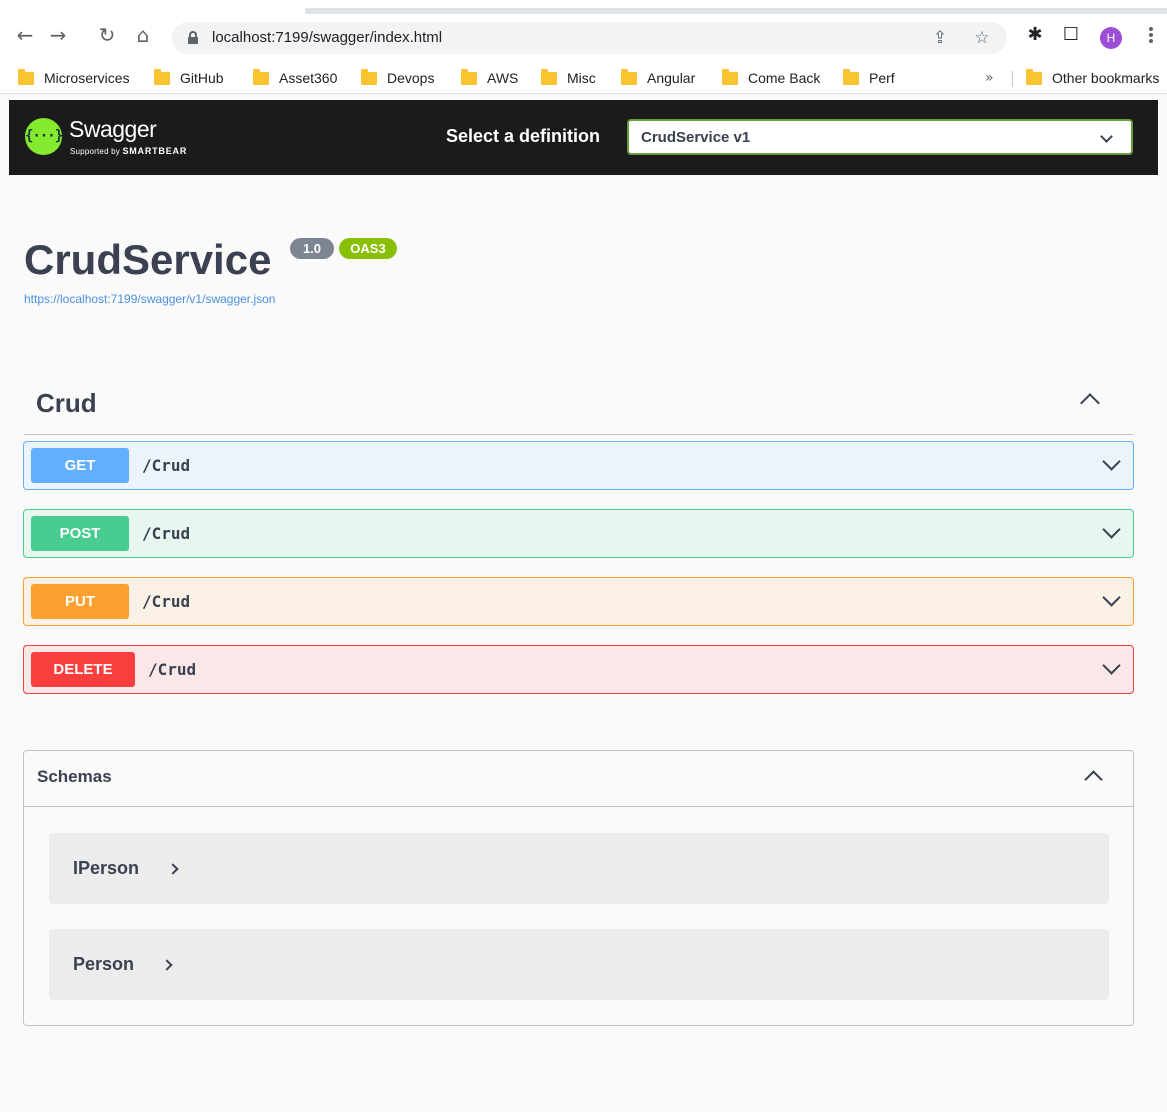  I want to click on selected-definition: CrudService v1, so click(696, 137).